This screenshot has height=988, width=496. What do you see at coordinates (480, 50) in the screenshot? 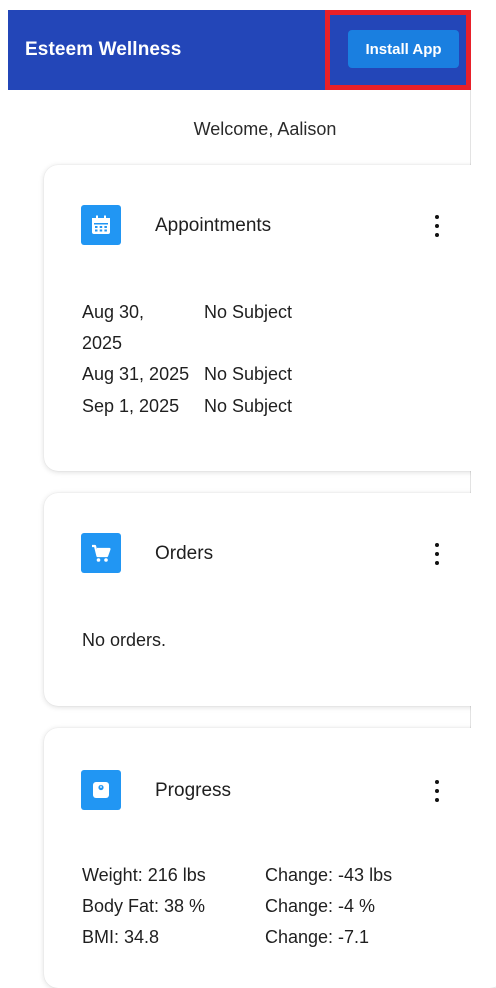
I see `appbar-gap` at bounding box center [480, 50].